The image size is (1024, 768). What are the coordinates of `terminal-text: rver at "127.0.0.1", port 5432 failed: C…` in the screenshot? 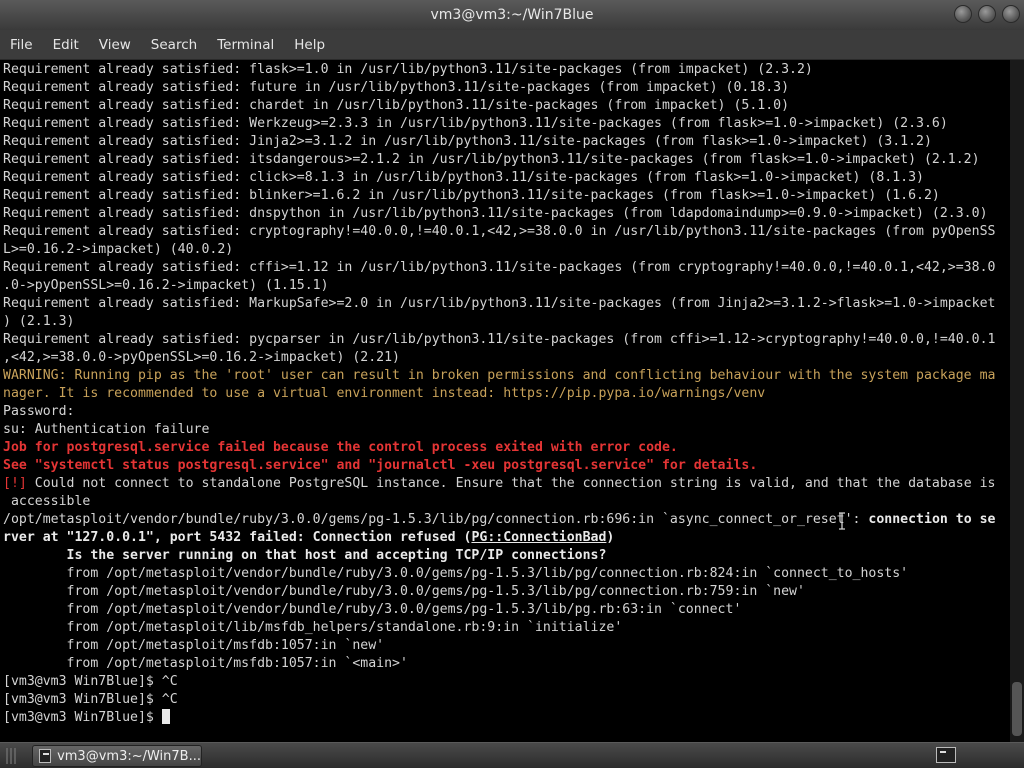 It's located at (237, 537).